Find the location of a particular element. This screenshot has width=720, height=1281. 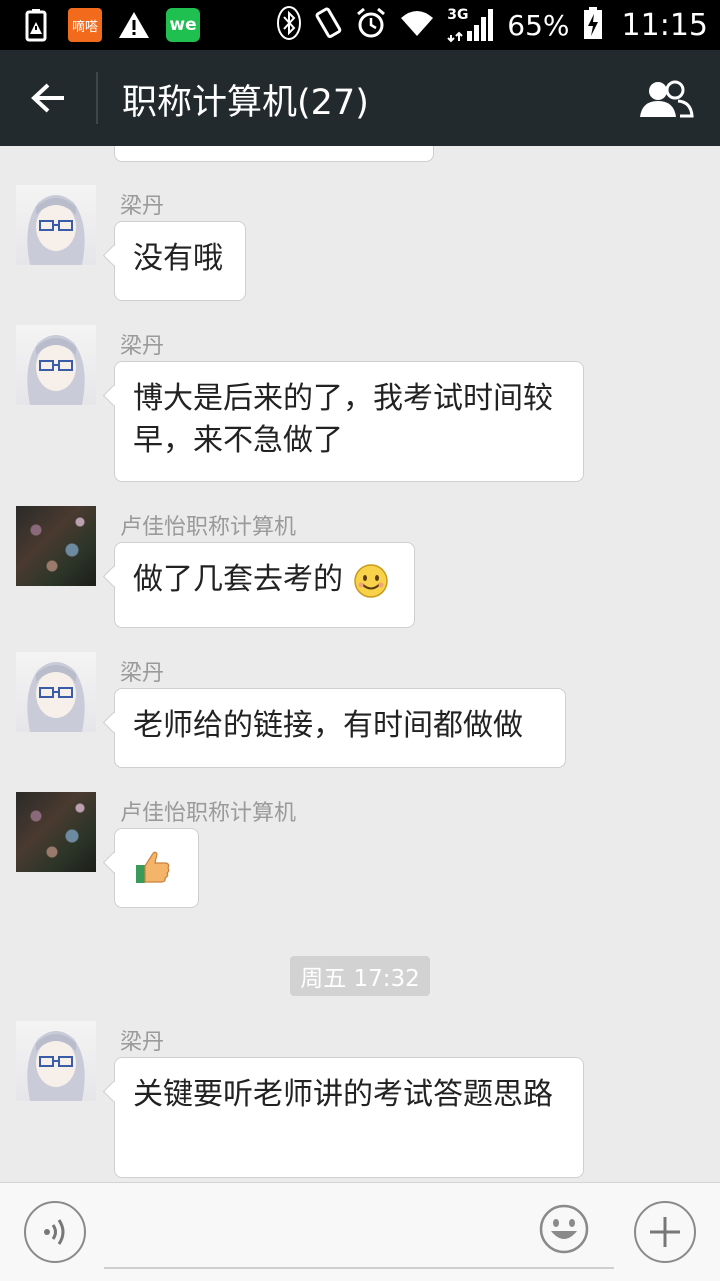

message-text: 关键要听老师讲的考试答题思路 is located at coordinates (343, 1094).